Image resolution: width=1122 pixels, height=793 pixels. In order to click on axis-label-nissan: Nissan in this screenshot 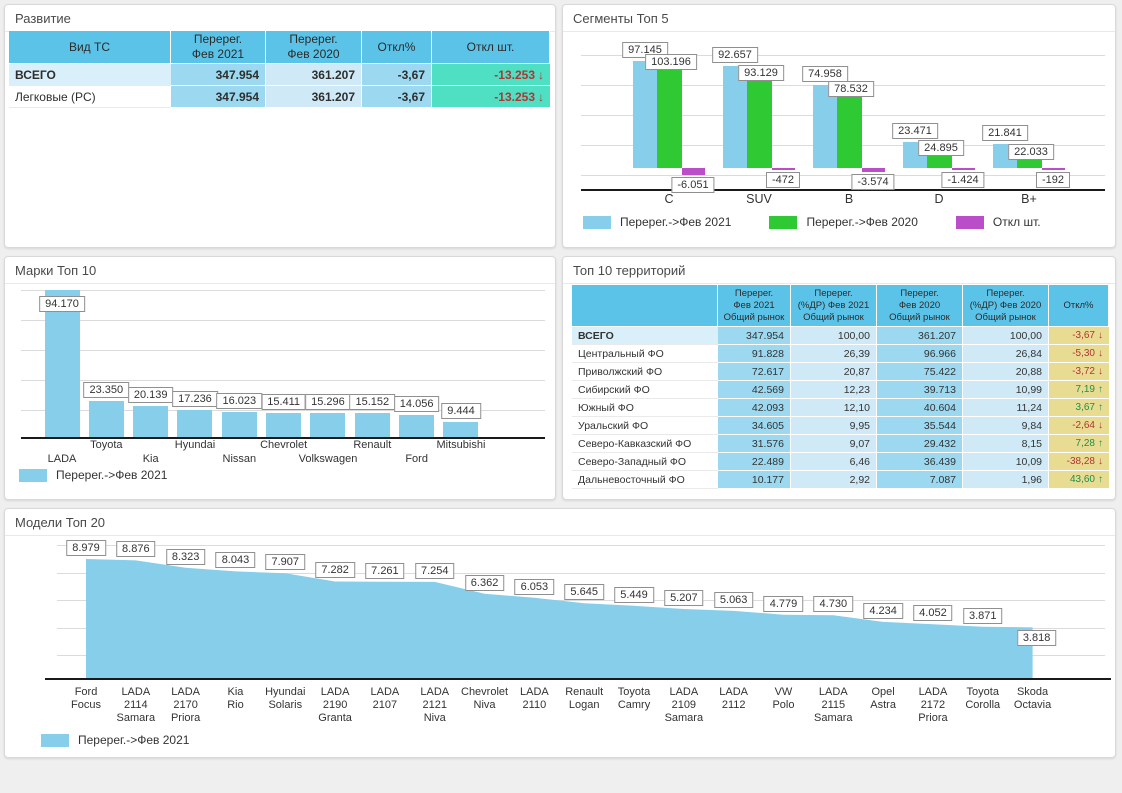, I will do `click(239, 459)`.